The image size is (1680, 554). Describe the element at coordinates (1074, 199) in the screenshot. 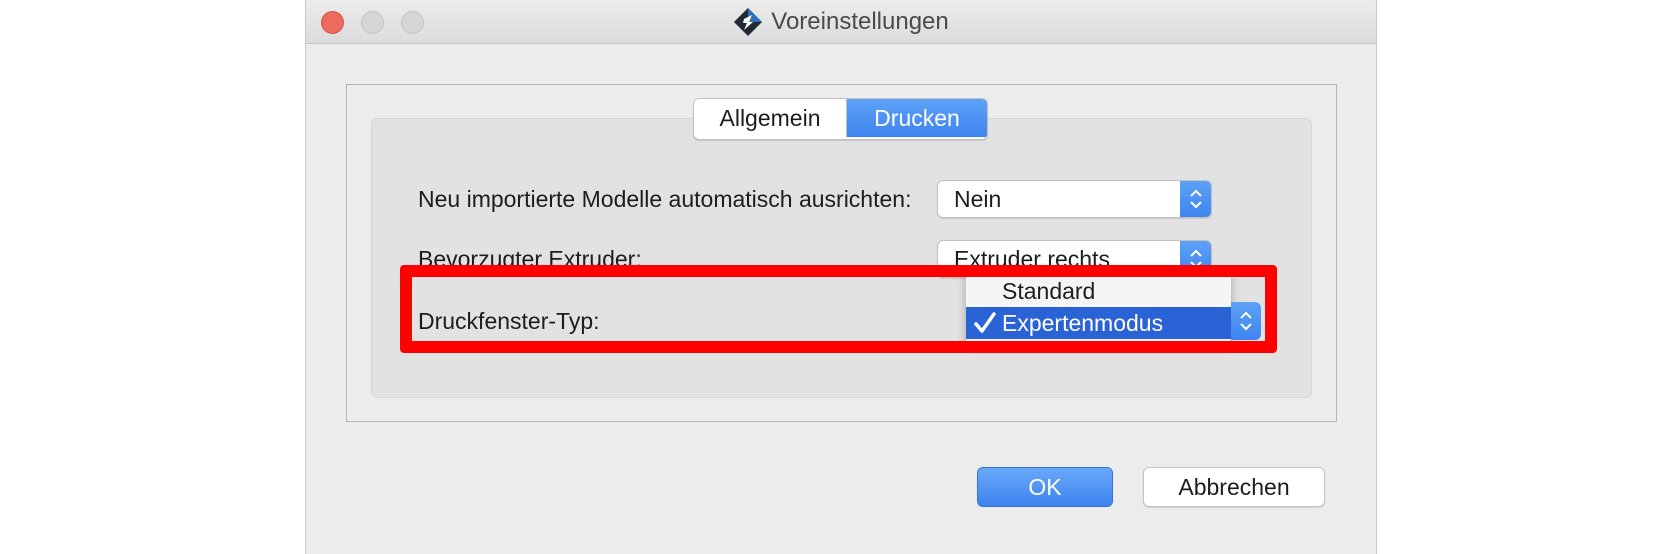

I see `auto-align-select: Nein` at that location.